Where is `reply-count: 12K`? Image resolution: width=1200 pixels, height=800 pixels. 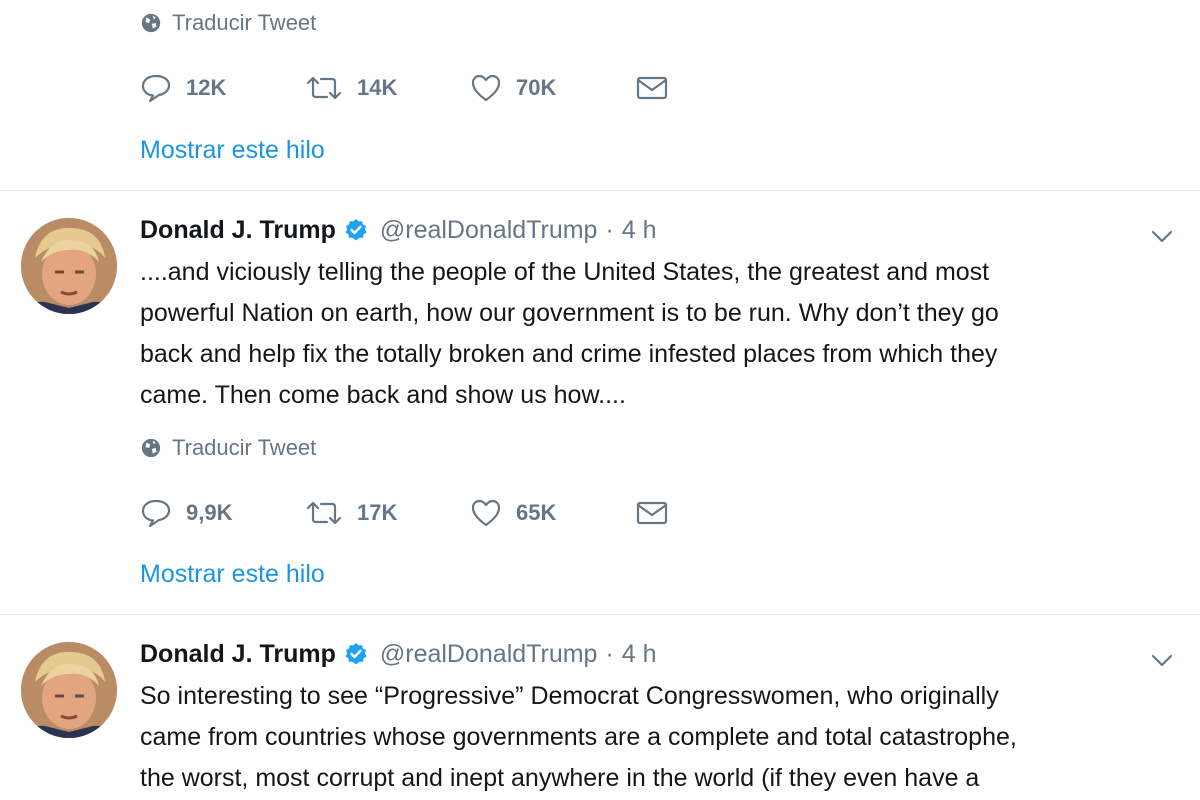
reply-count: 12K is located at coordinates (206, 87).